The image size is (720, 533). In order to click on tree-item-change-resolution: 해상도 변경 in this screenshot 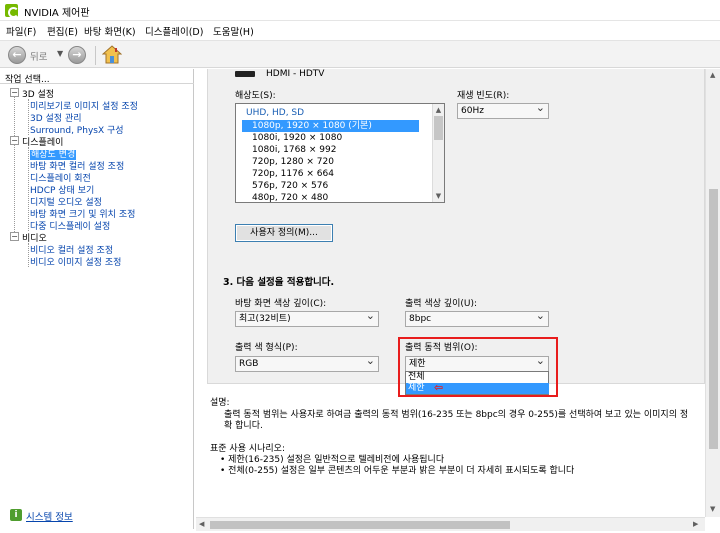, I will do `click(53, 153)`.